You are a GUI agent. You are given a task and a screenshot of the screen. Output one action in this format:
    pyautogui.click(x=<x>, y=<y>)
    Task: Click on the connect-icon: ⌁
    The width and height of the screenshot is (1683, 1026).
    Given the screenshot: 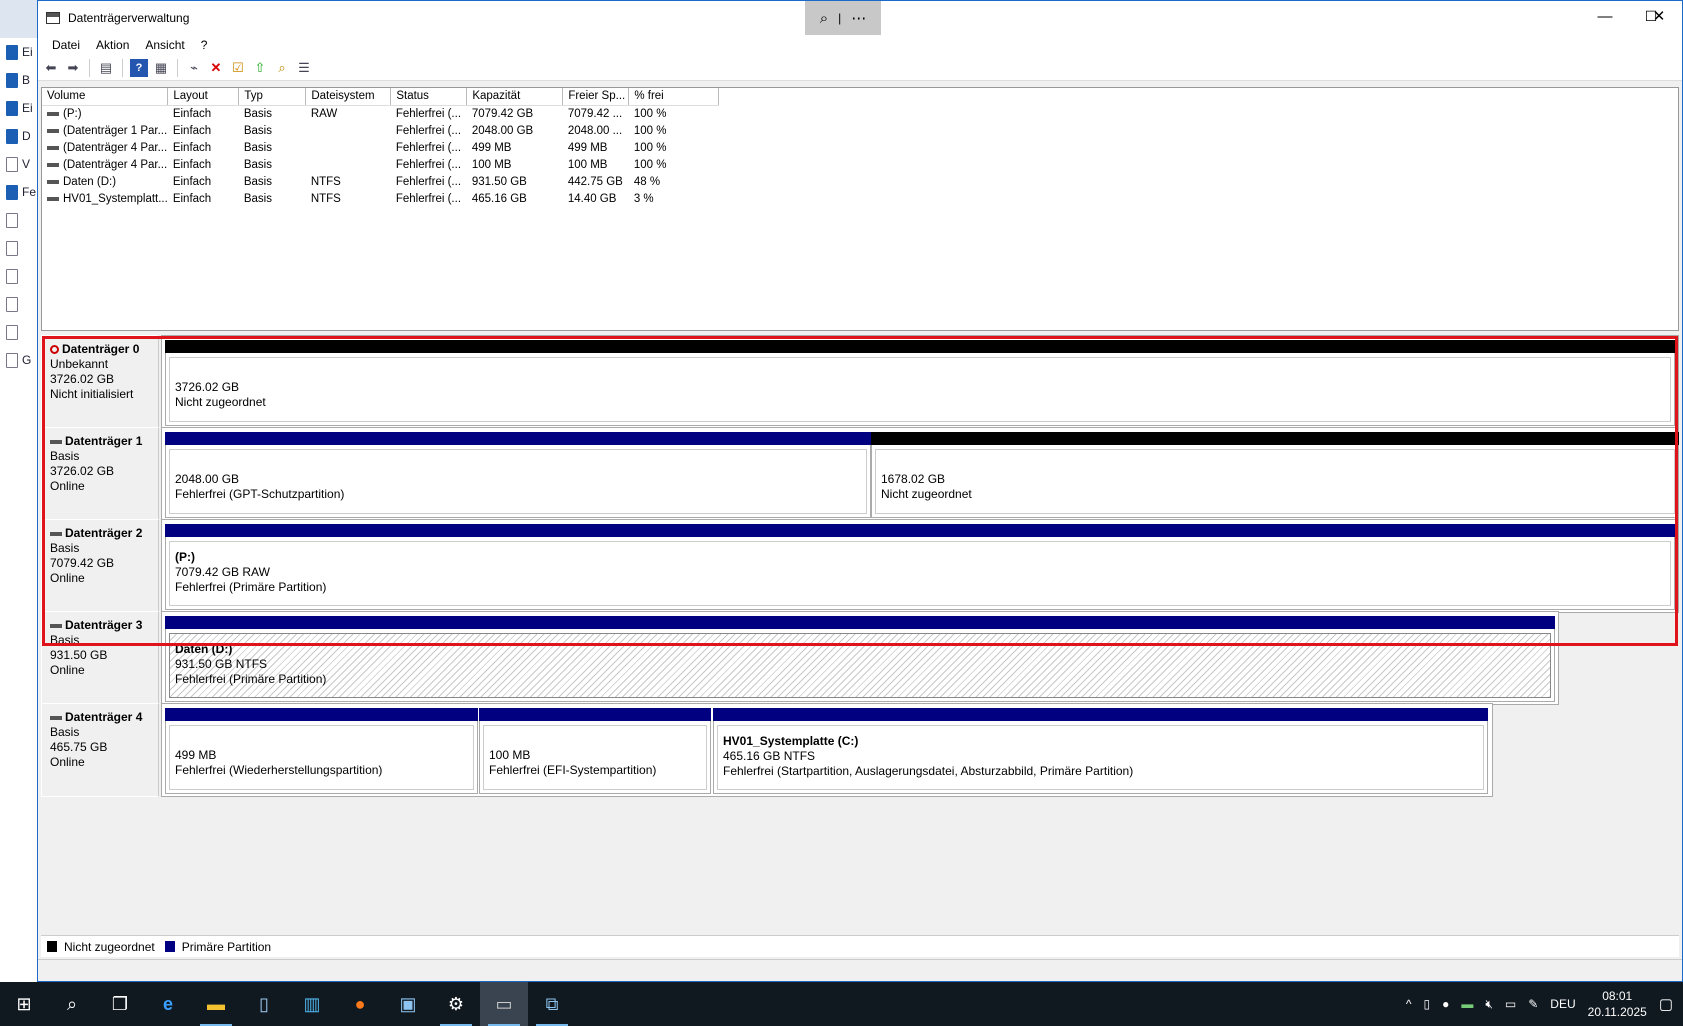 What is the action you would take?
    pyautogui.click(x=194, y=68)
    